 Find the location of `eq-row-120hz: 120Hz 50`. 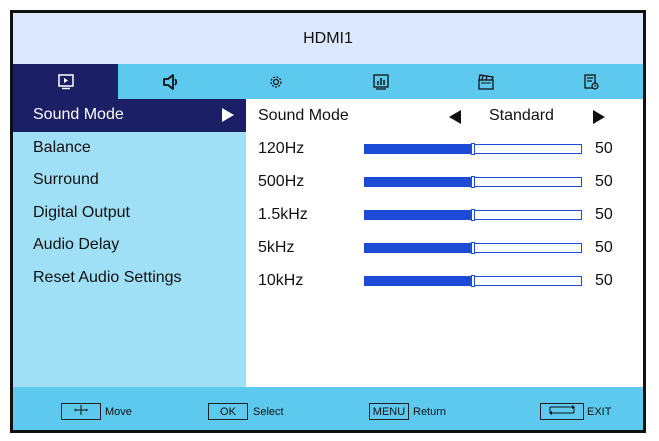

eq-row-120hz: 120Hz 50 is located at coordinates (444, 149).